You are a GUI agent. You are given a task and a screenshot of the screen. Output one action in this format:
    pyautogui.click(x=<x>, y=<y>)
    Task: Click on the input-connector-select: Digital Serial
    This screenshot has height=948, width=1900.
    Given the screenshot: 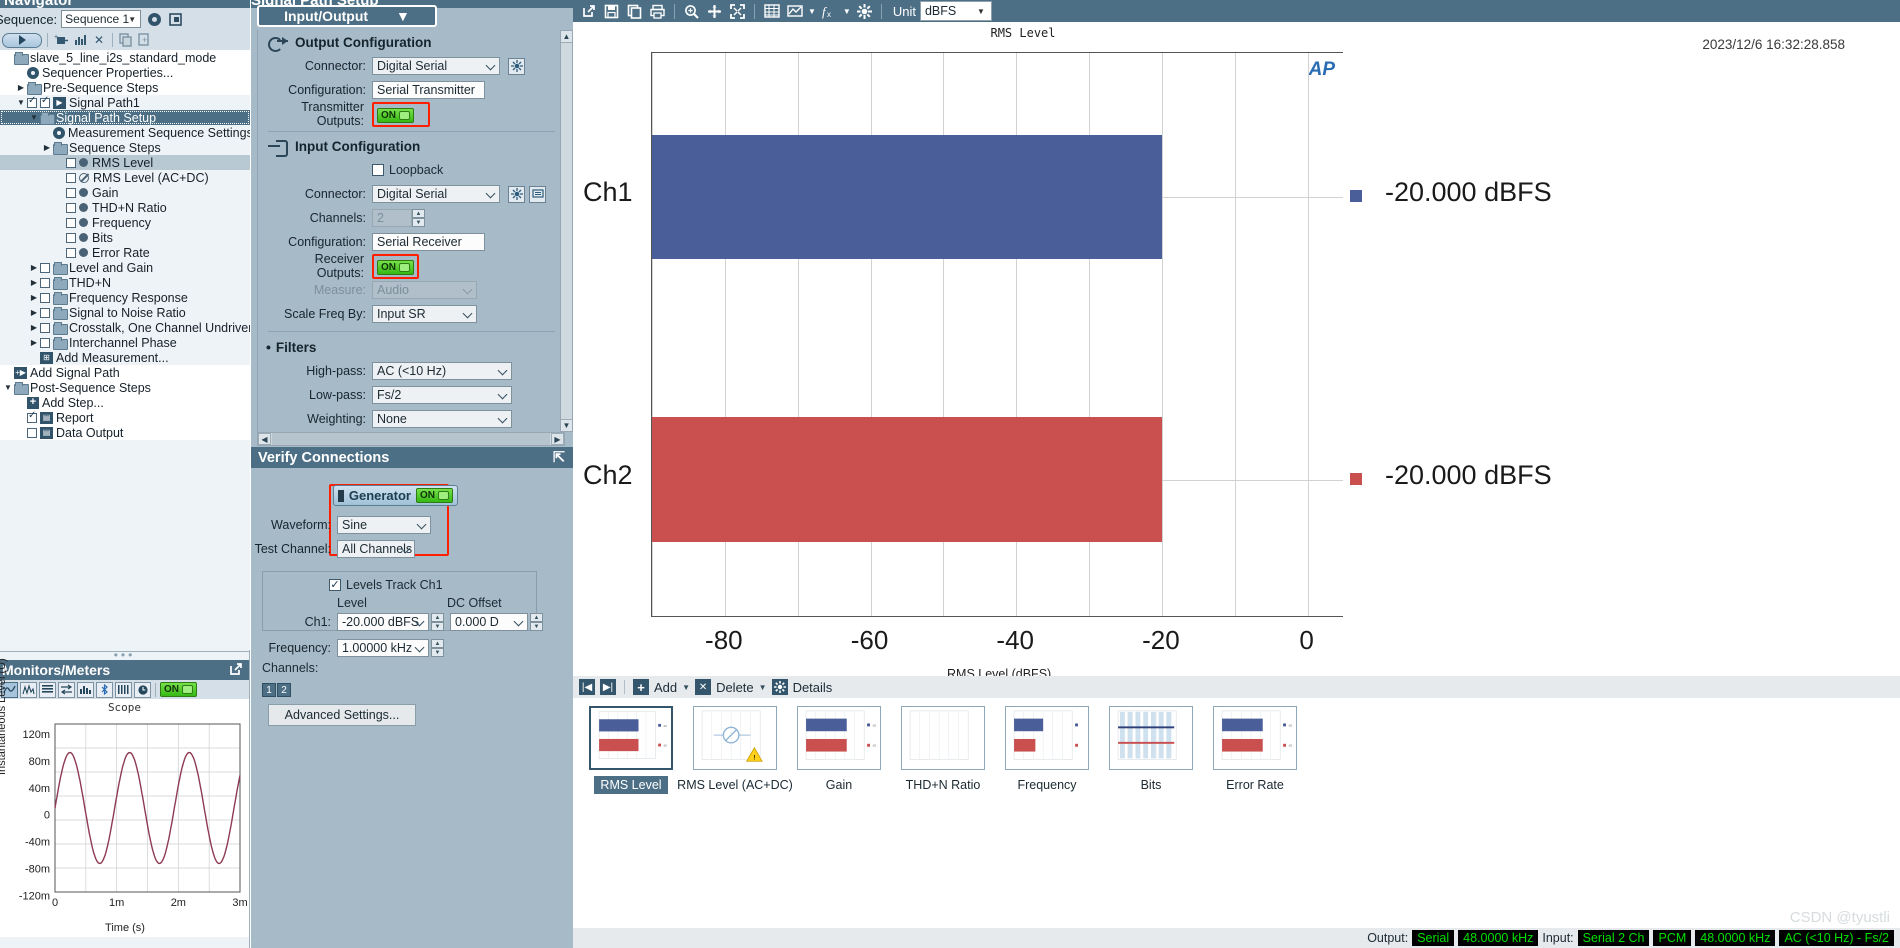 What is the action you would take?
    pyautogui.click(x=436, y=194)
    